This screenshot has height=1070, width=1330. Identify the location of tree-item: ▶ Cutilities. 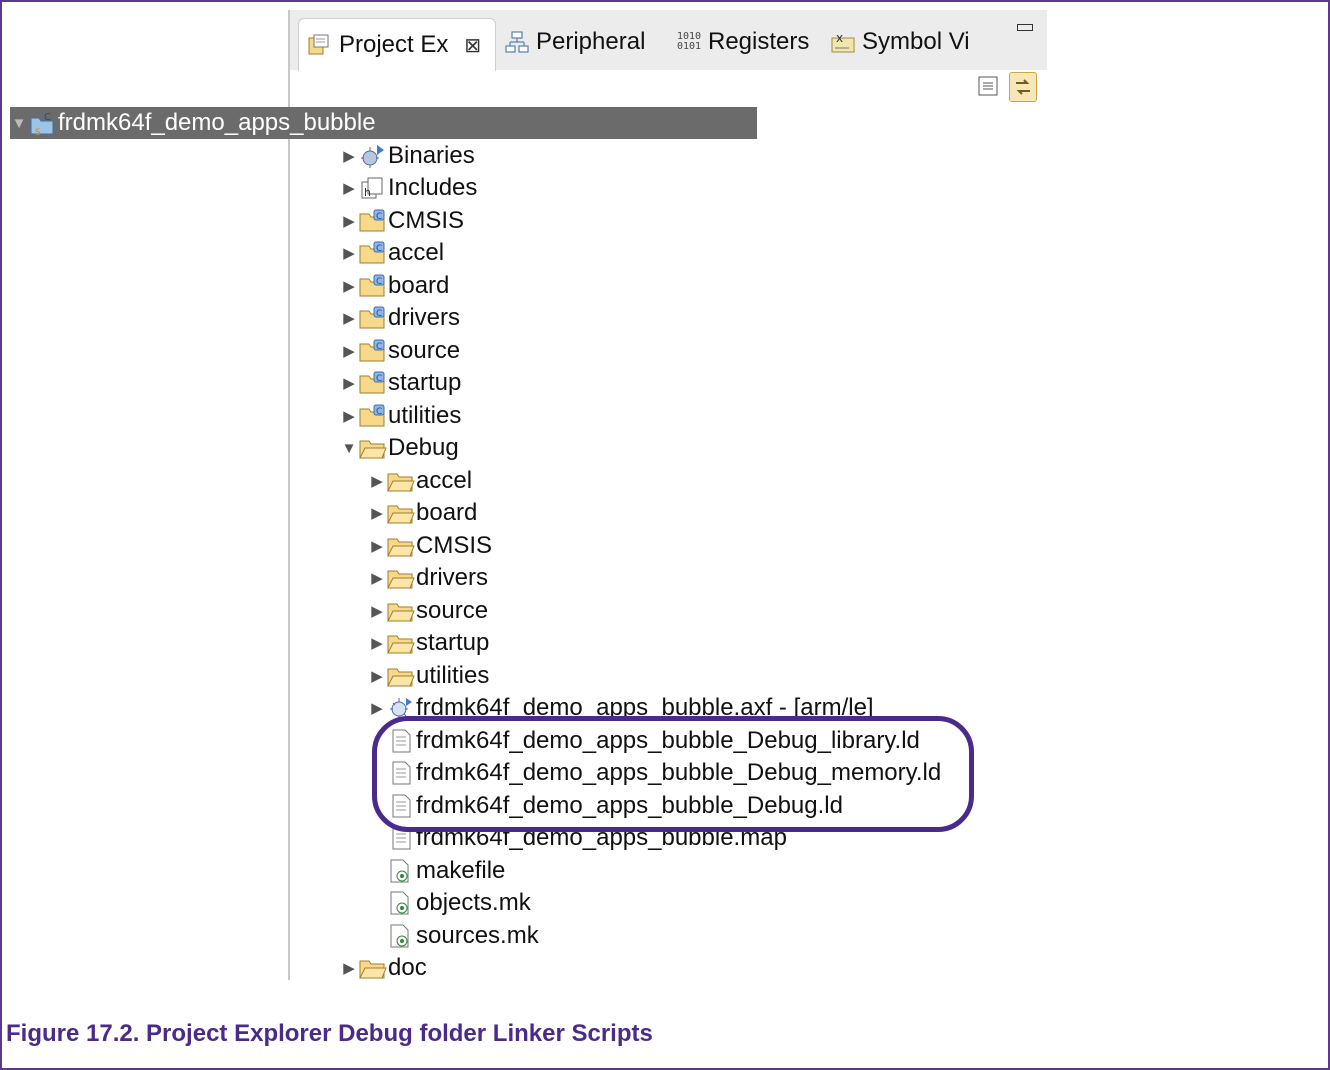
(400, 416).